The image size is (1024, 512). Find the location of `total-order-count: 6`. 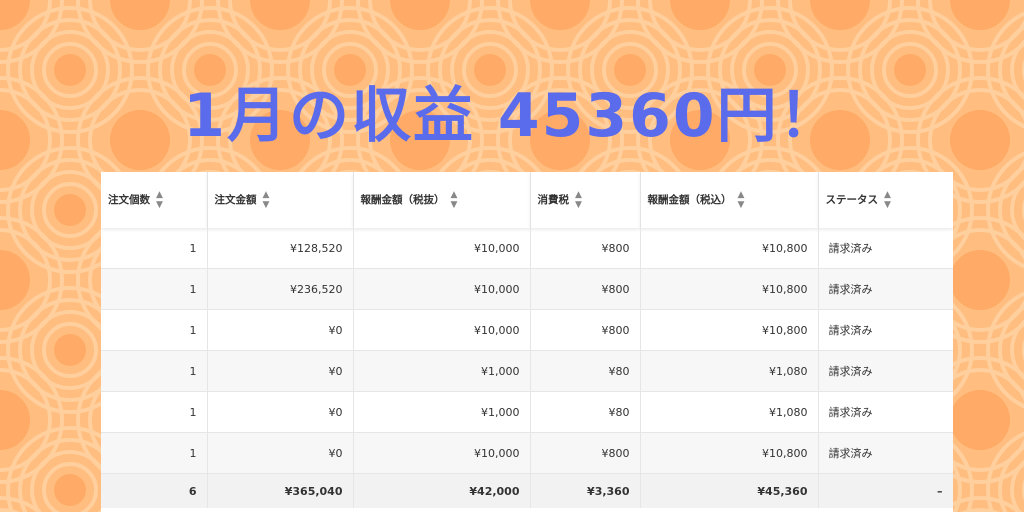

total-order-count: 6 is located at coordinates (154, 490).